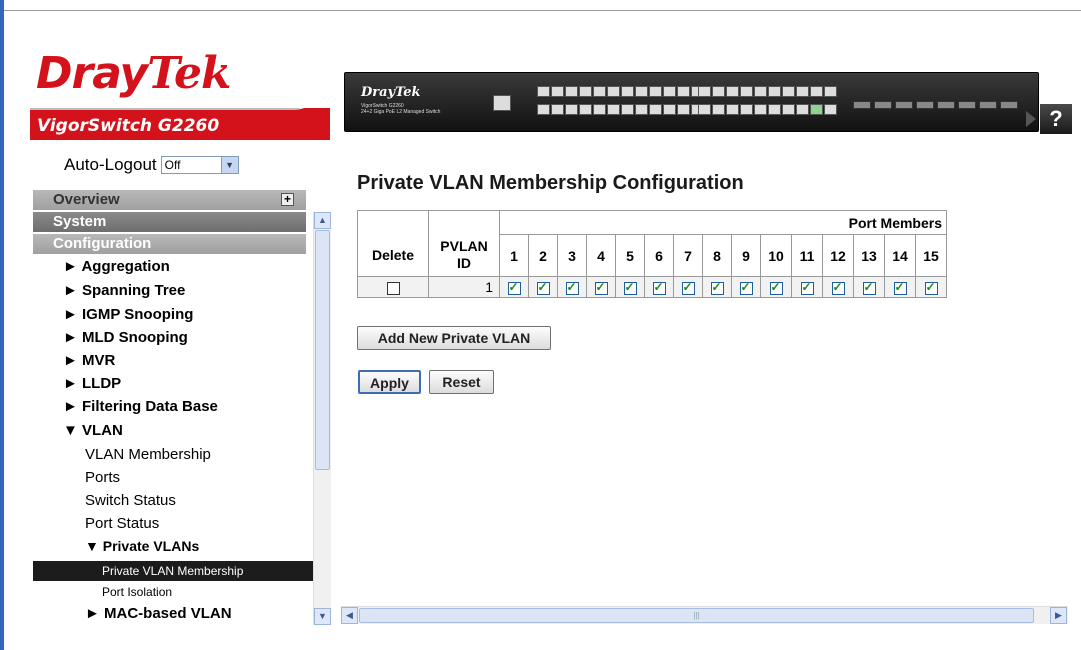 The width and height of the screenshot is (1081, 650). What do you see at coordinates (229, 165) in the screenshot?
I see `chevron-down-icon: ▼` at bounding box center [229, 165].